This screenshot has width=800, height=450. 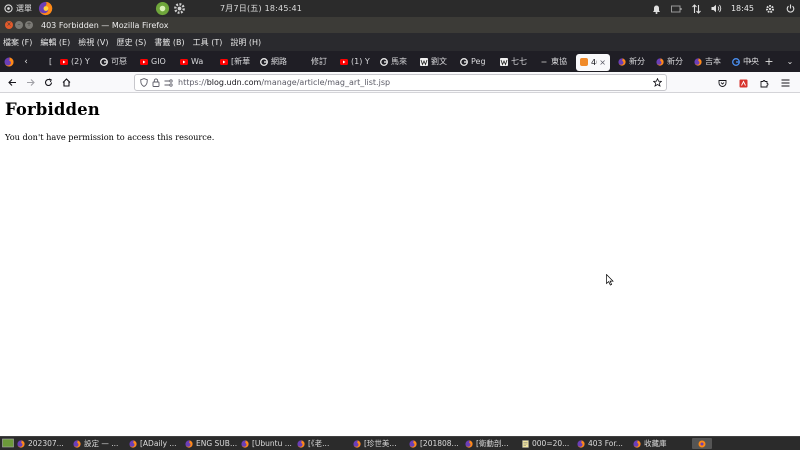 I want to click on tab-before-12: 七七, so click(x=516, y=61).